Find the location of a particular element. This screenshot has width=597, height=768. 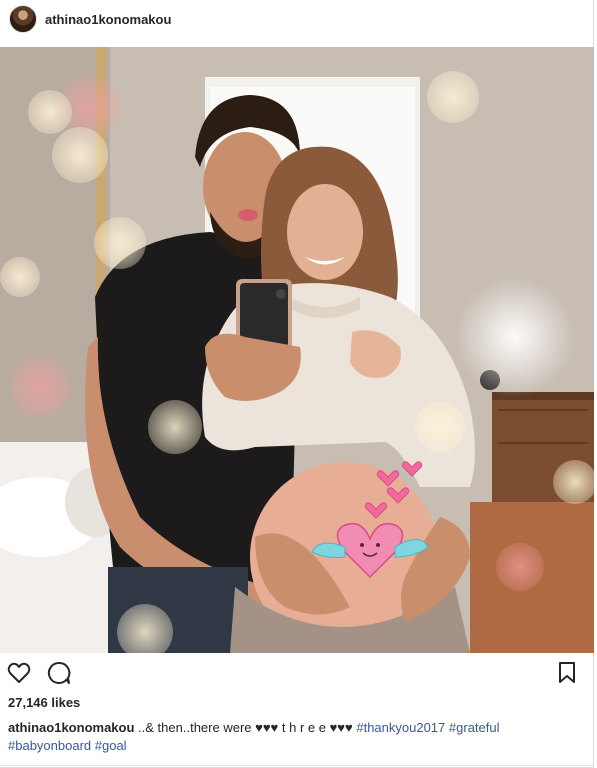

heart-outline-icon is located at coordinates (19, 673).